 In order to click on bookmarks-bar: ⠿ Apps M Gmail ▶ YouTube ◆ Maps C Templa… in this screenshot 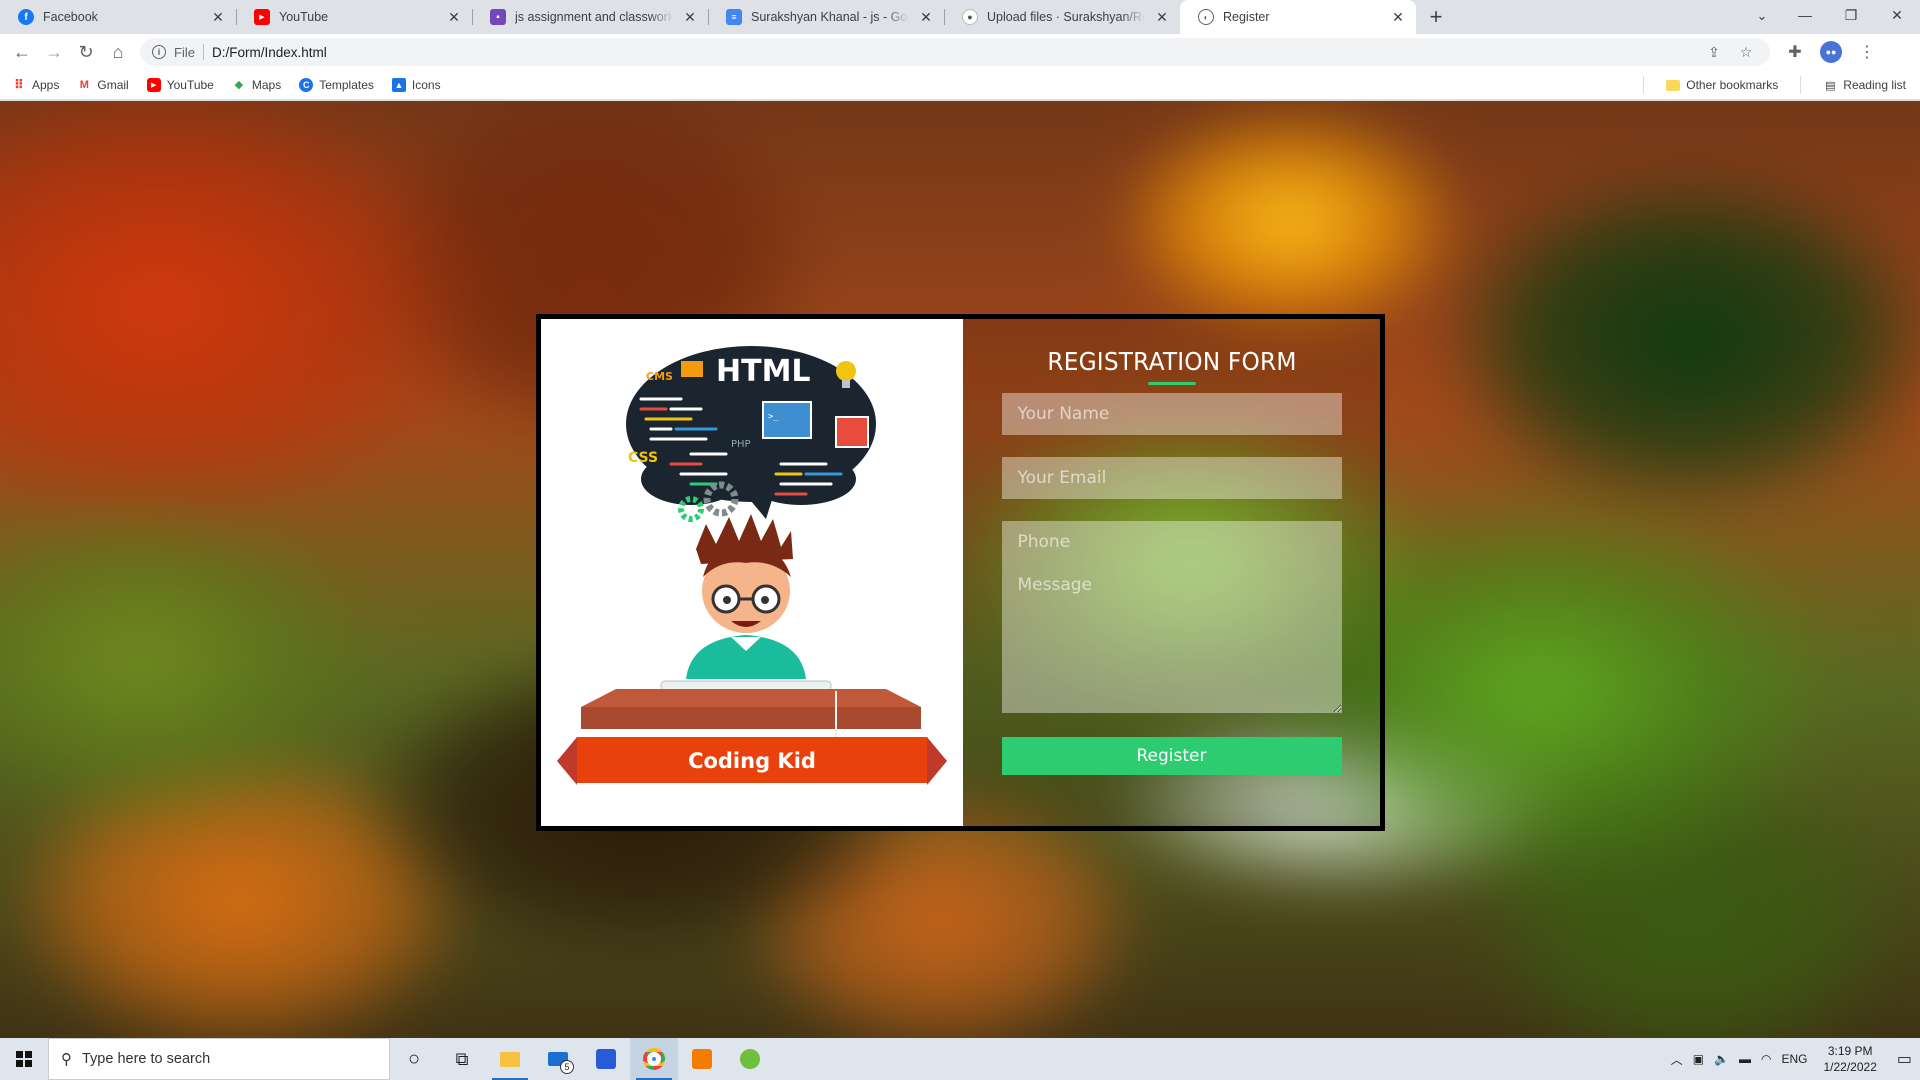, I will do `click(960, 85)`.